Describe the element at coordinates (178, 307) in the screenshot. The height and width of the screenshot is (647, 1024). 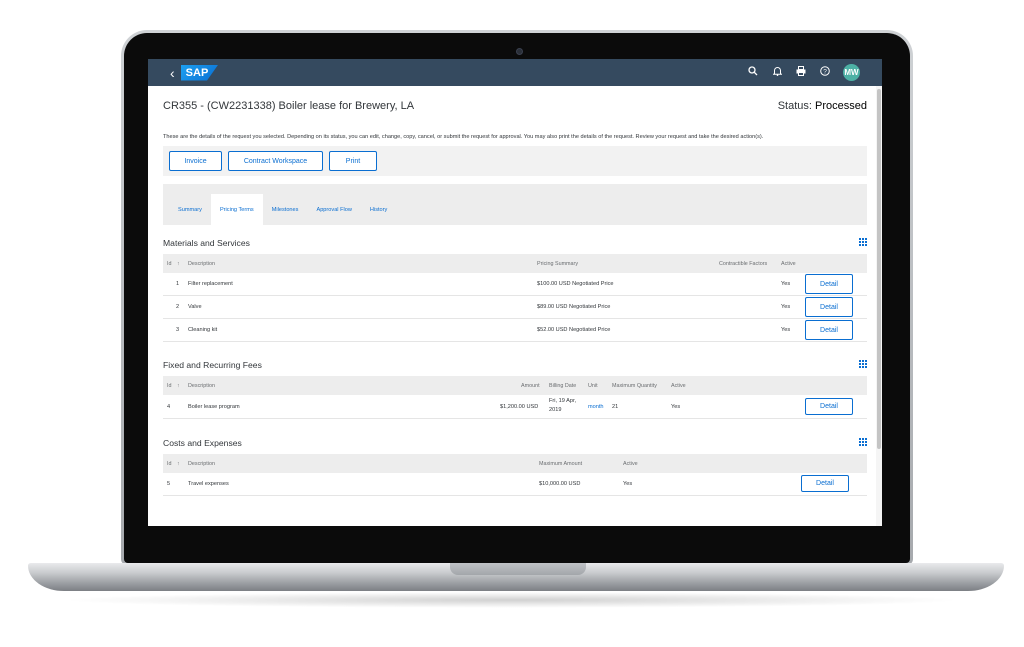
I see `row-id: 2` at that location.